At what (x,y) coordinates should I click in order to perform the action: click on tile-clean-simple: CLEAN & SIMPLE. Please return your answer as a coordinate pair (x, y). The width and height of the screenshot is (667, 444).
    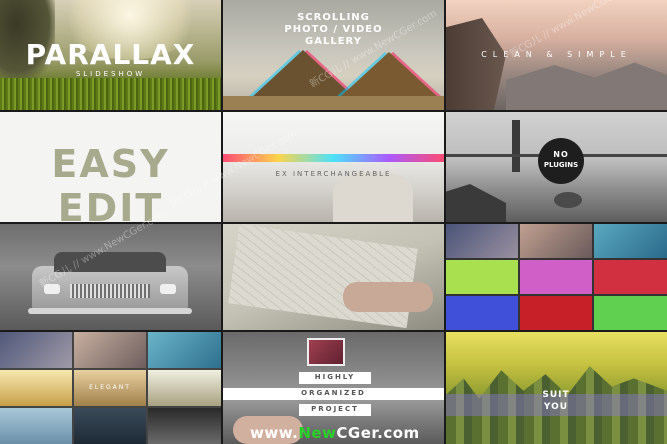
    Looking at the image, I should click on (556, 55).